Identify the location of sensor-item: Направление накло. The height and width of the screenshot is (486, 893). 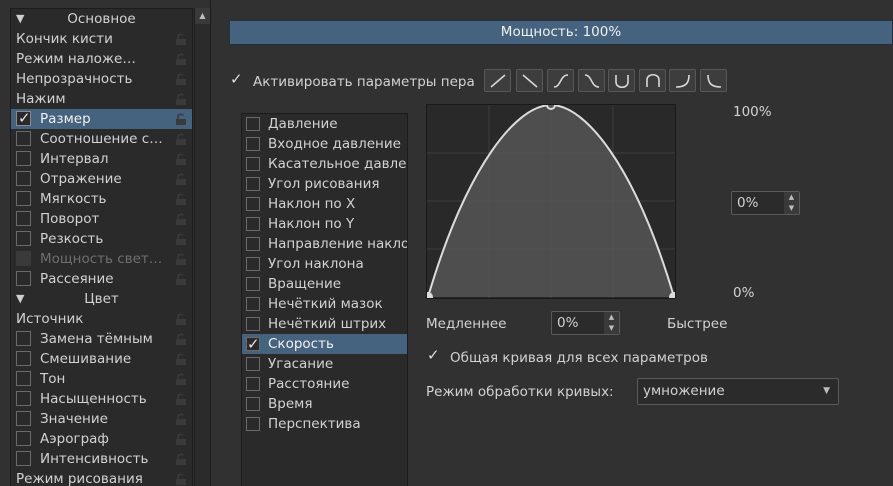
(324, 244).